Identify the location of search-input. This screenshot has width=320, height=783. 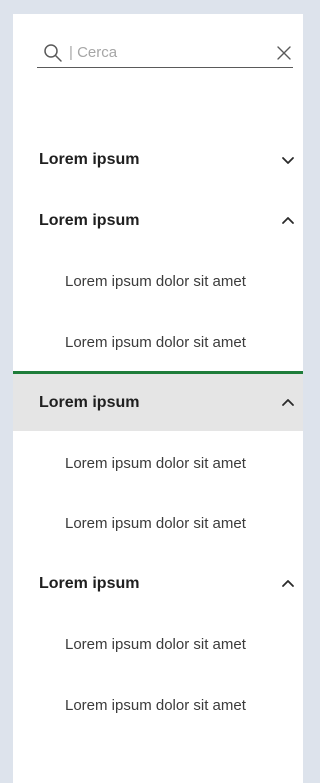
(172, 52).